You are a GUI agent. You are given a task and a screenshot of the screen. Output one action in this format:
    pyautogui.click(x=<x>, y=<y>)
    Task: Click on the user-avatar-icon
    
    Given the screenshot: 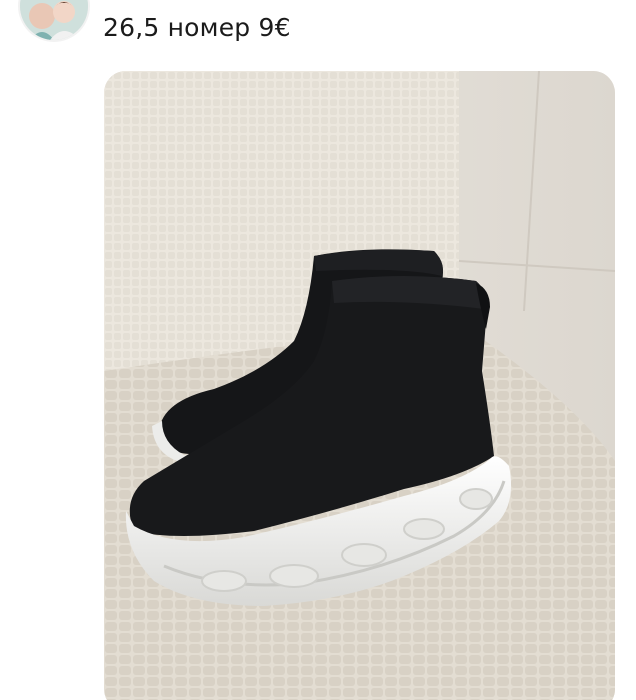 What is the action you would take?
    pyautogui.click(x=54, y=20)
    